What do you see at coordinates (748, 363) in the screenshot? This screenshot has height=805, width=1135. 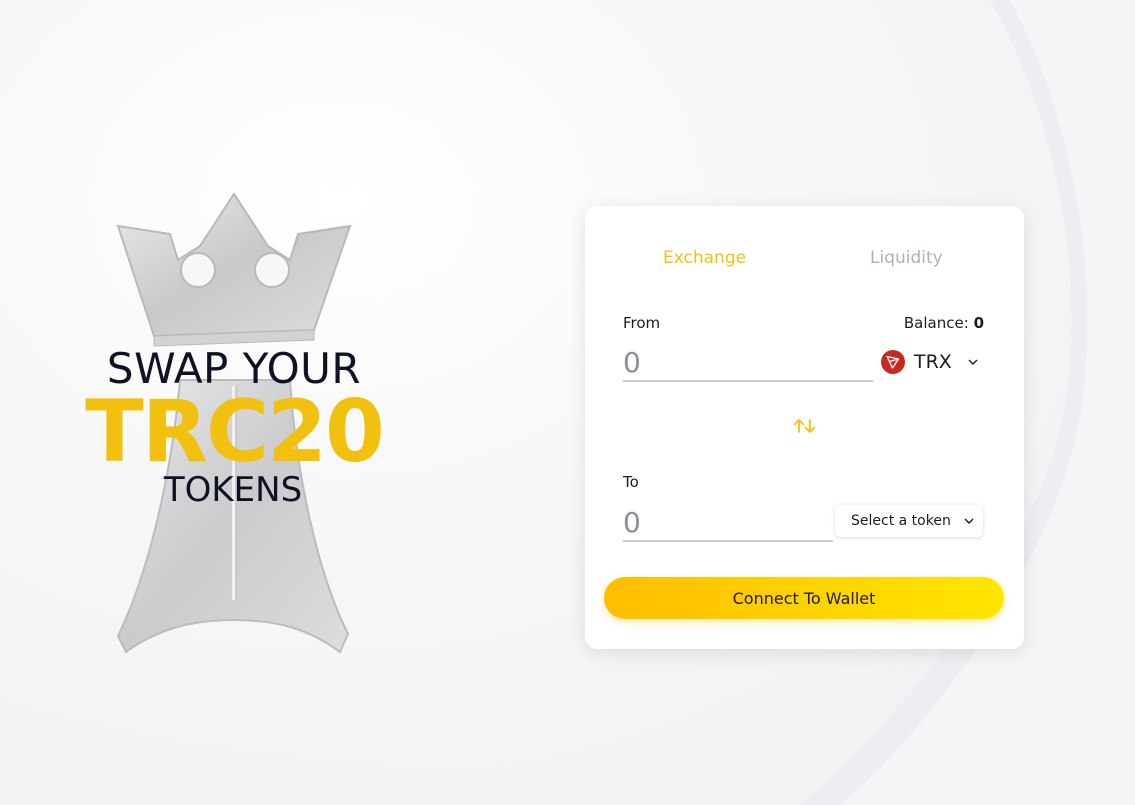 I see `from-amount-input` at bounding box center [748, 363].